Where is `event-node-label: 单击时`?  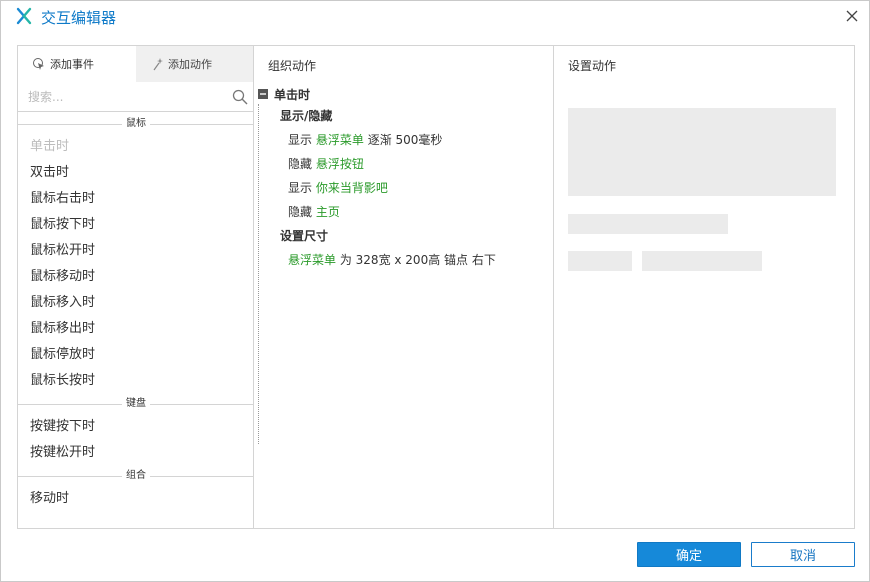
event-node-label: 单击时 is located at coordinates (292, 94).